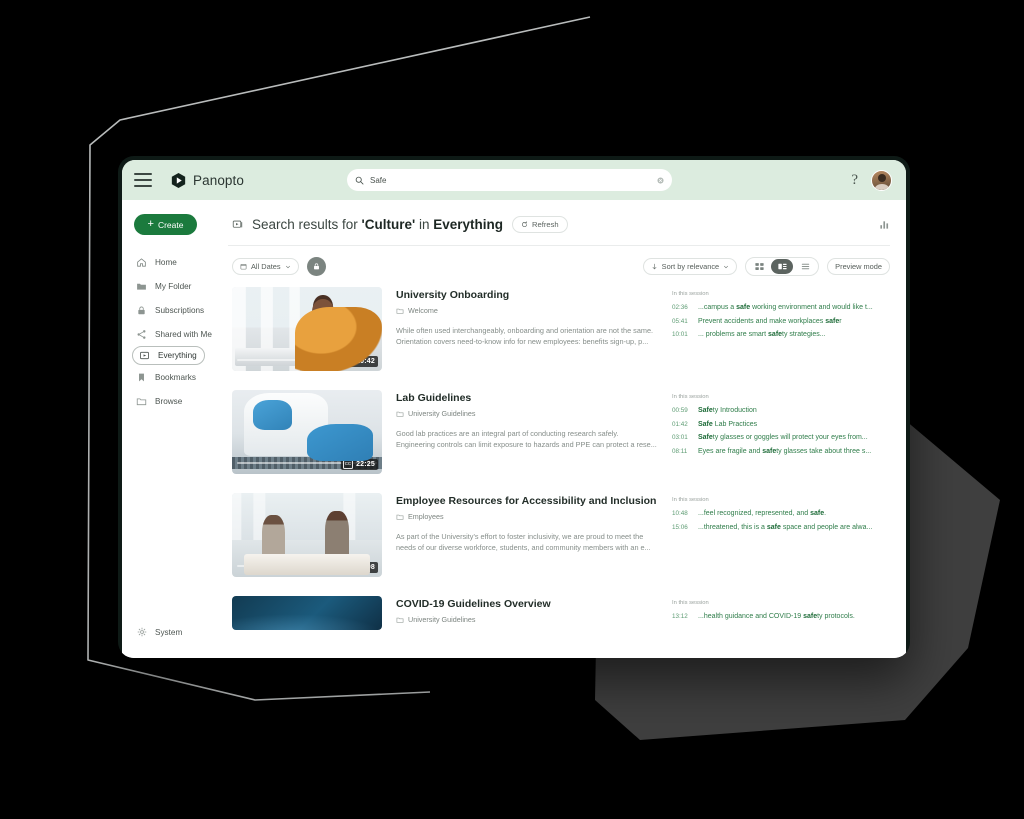 The image size is (1024, 819). I want to click on search-input, so click(510, 180).